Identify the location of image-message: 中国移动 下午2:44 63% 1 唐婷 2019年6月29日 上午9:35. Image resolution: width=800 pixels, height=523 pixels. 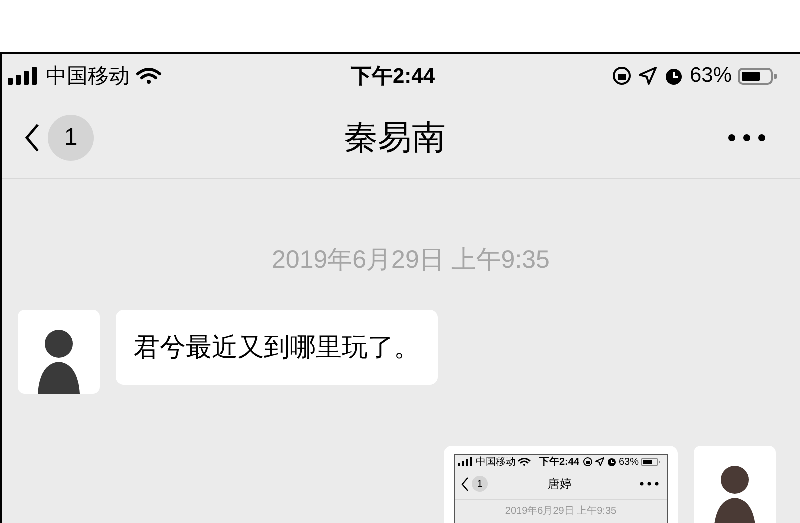
(561, 484).